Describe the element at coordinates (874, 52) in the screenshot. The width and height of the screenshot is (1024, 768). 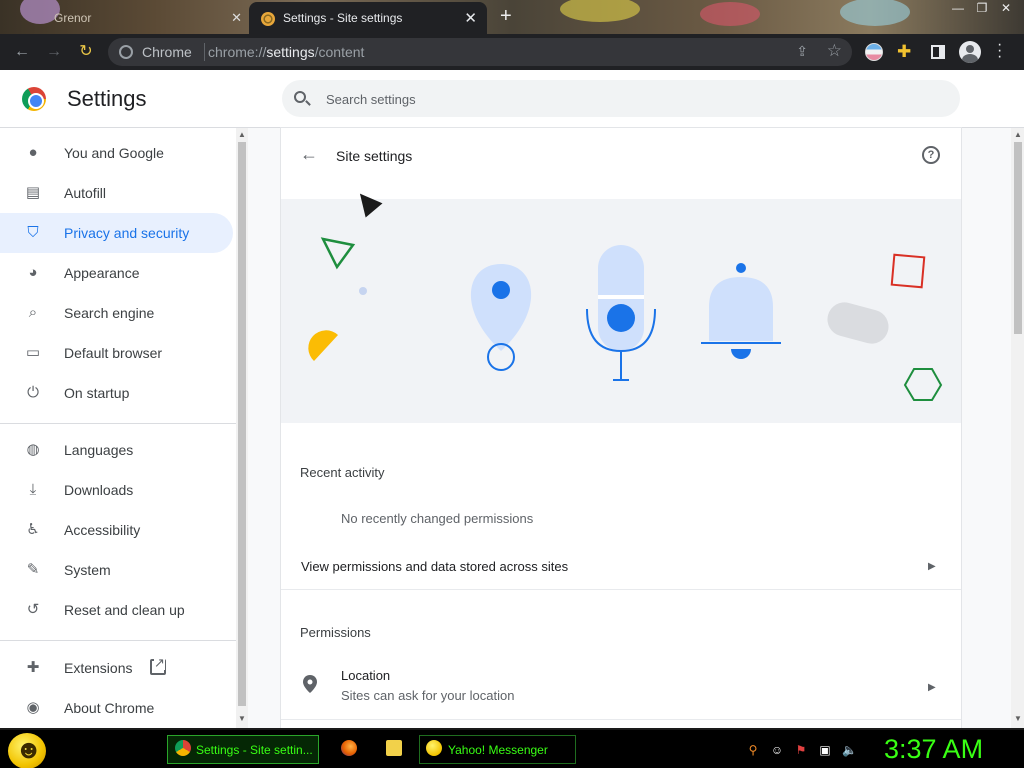
I see `extension-flag-icon` at that location.